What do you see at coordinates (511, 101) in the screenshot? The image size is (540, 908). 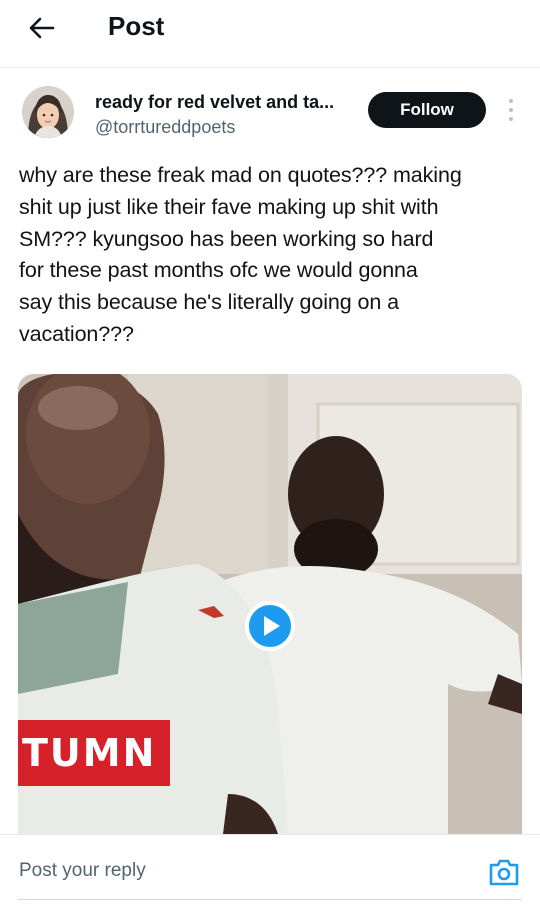 I see `more-vertical-icon` at bounding box center [511, 101].